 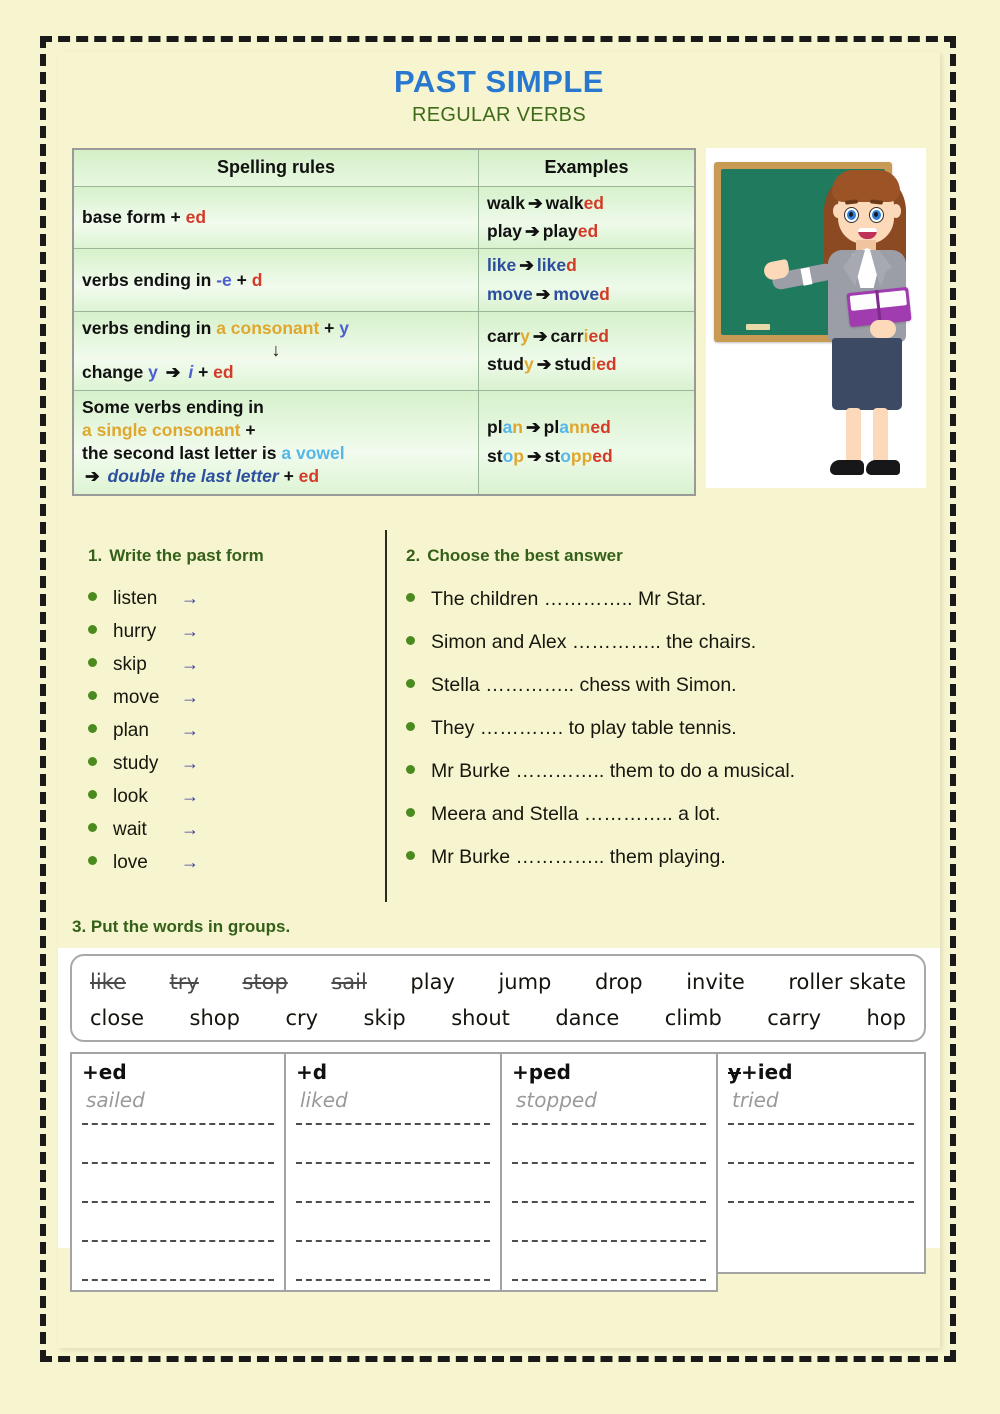 What do you see at coordinates (230, 868) in the screenshot?
I see `list-item: love →` at bounding box center [230, 868].